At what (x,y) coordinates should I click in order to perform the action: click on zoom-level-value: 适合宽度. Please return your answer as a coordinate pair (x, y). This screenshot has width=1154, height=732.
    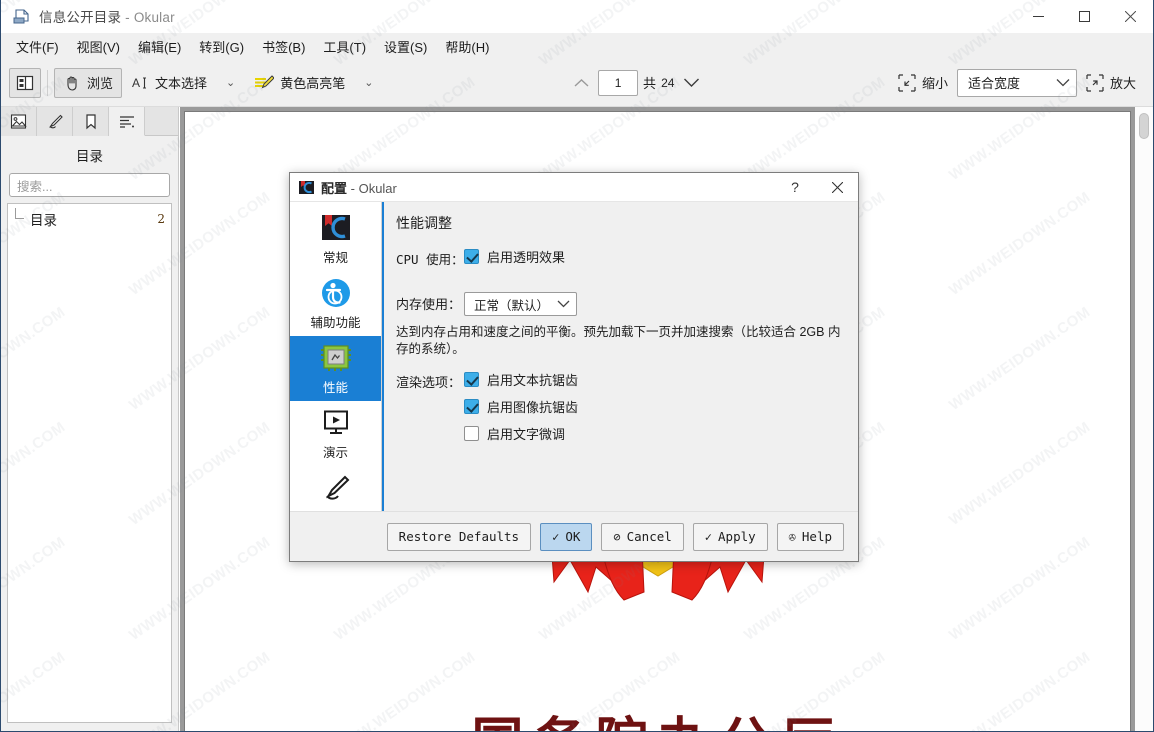
    Looking at the image, I should click on (994, 83).